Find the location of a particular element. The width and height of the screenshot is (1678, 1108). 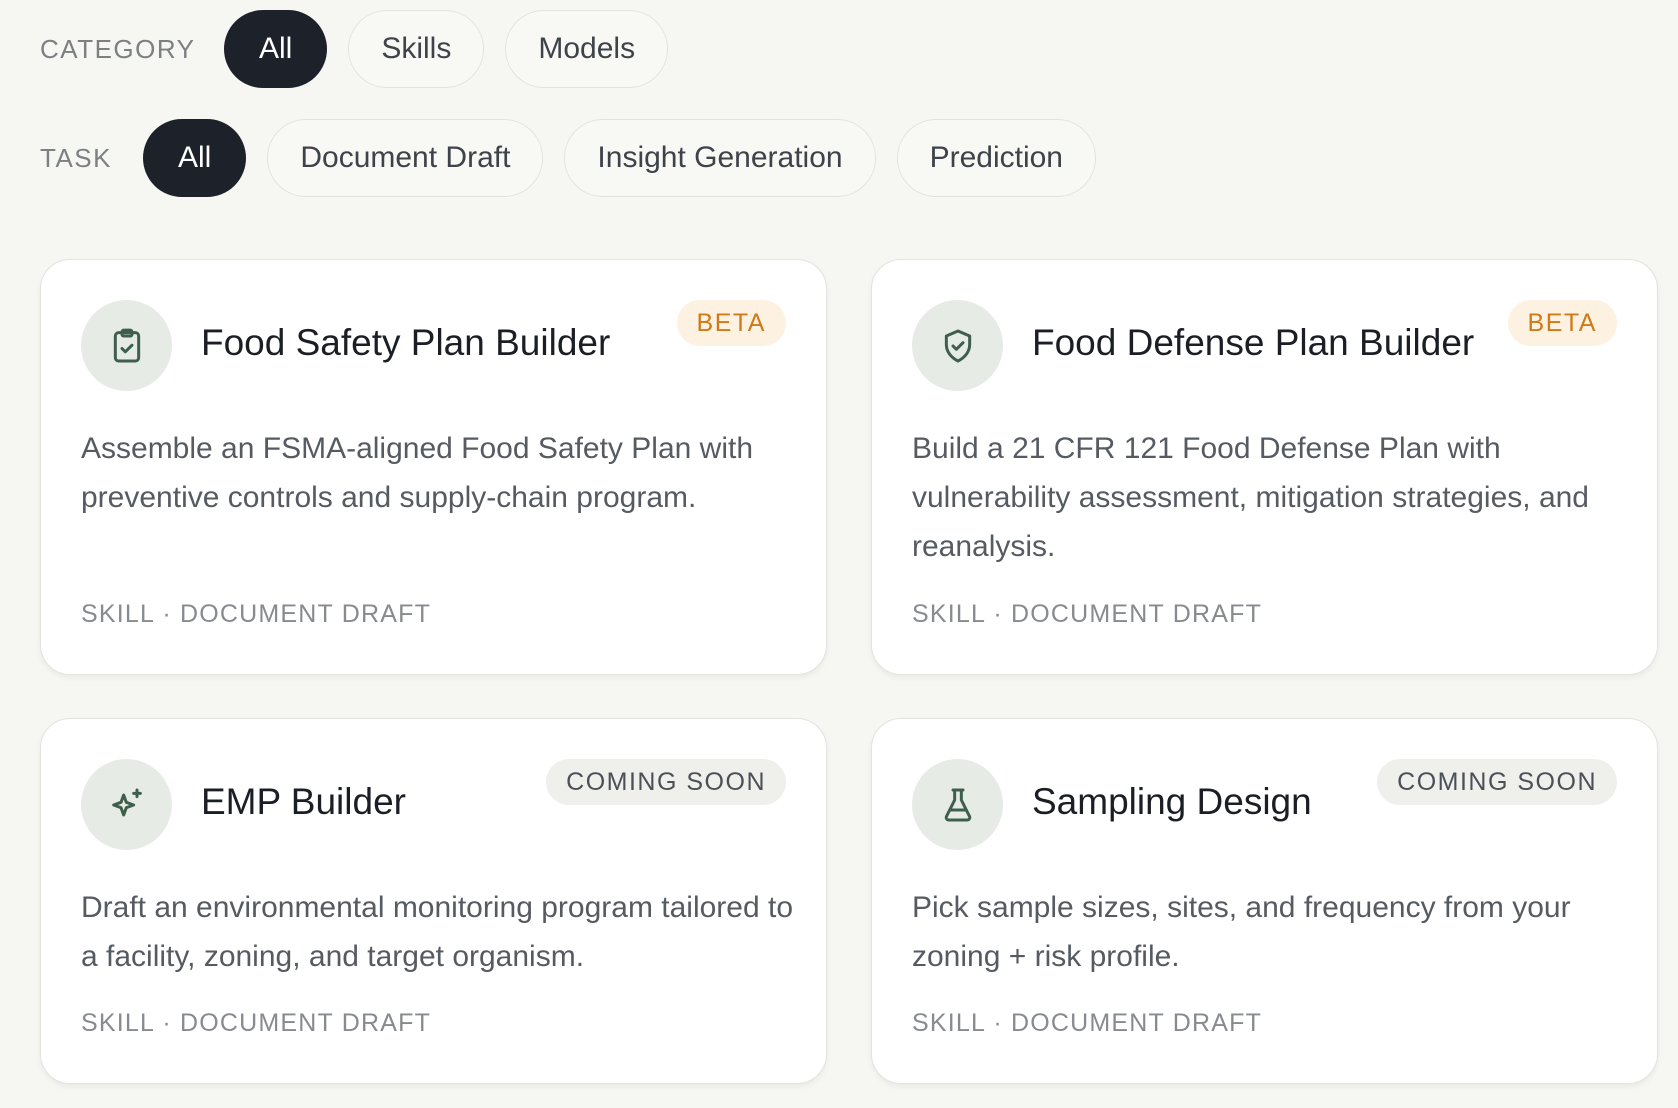

shield-check-icon is located at coordinates (957, 345).